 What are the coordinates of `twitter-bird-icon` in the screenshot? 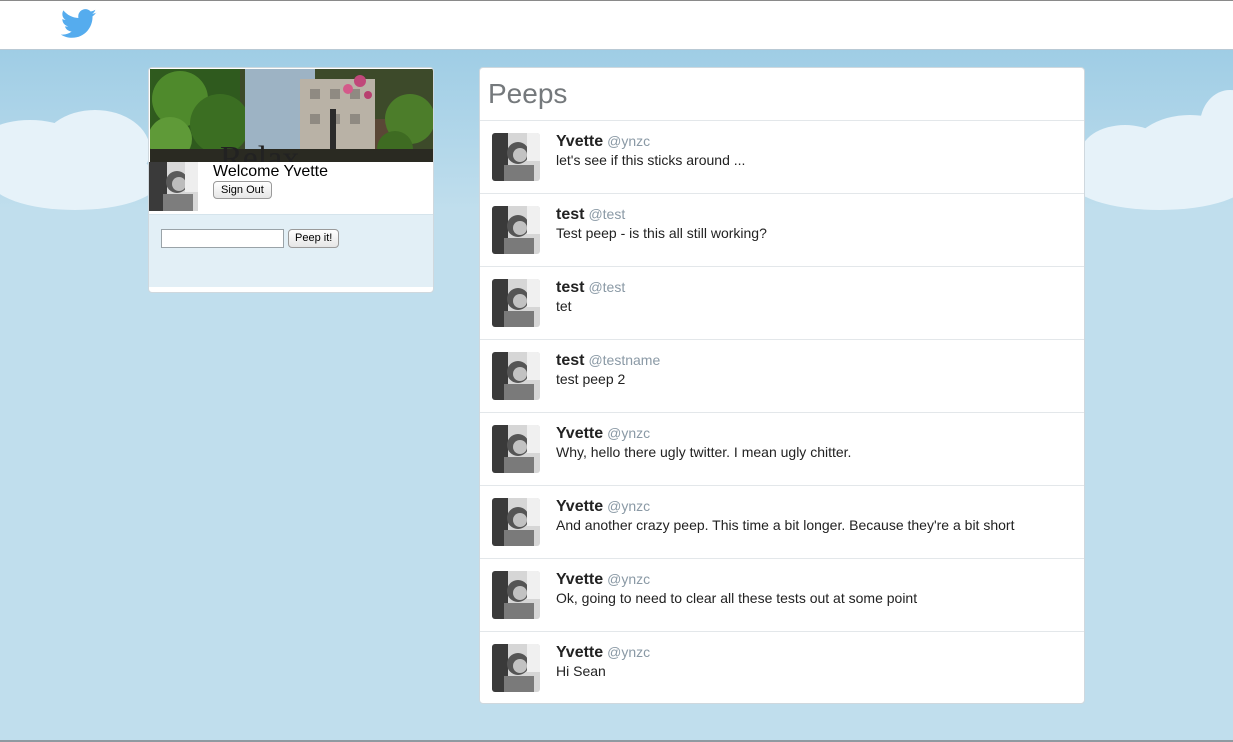 It's located at (79, 24).